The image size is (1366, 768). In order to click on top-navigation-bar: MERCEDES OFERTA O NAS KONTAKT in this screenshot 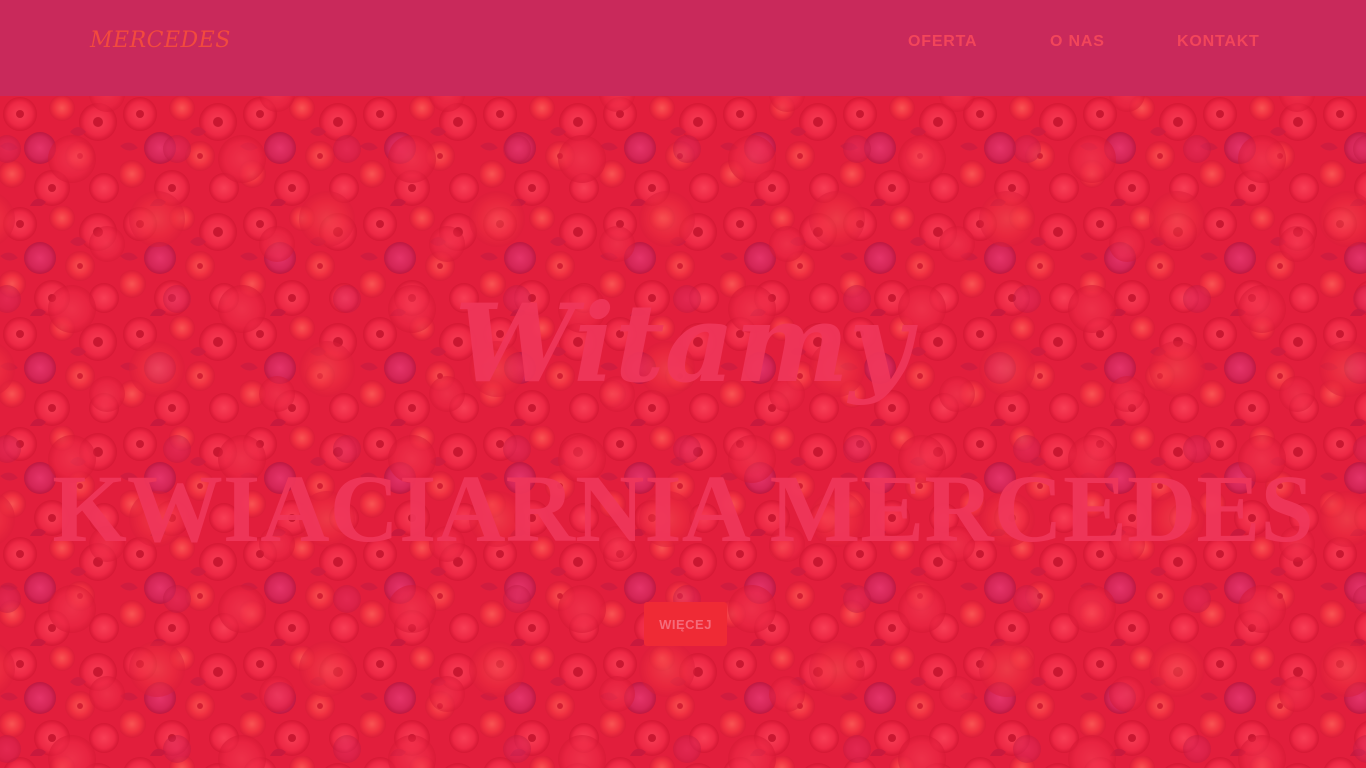, I will do `click(683, 48)`.